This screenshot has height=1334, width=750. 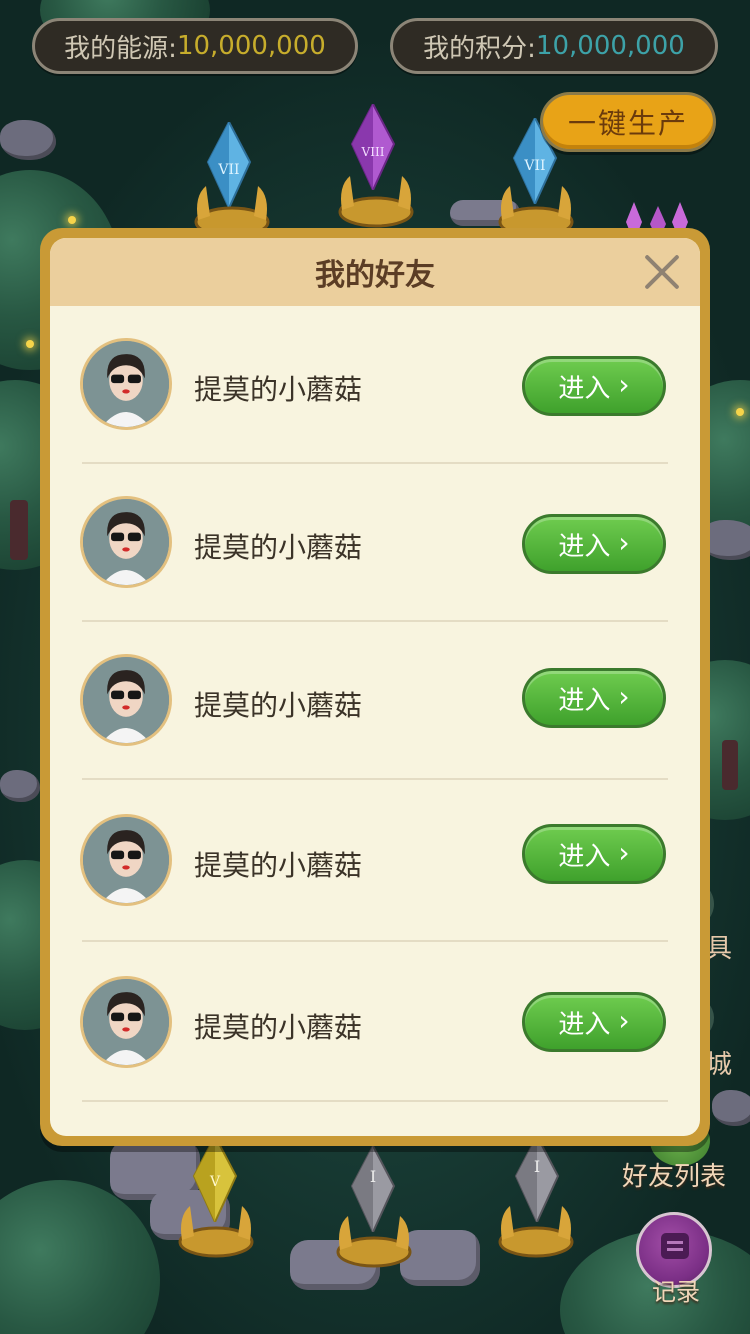 I want to click on one-click-produce-button: 一键生产, so click(x=628, y=122).